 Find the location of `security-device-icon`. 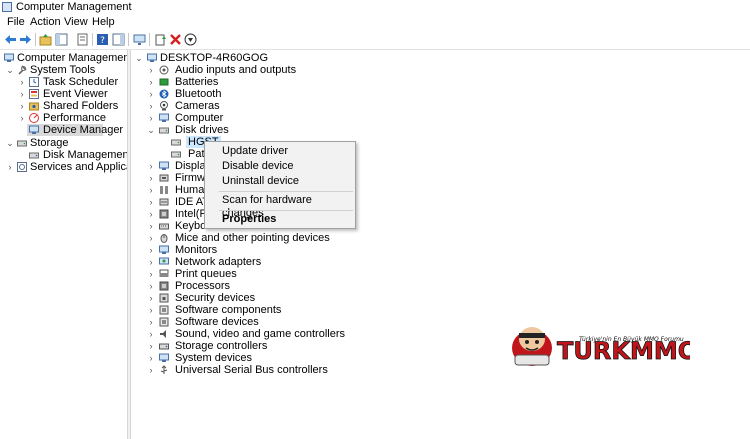

security-device-icon is located at coordinates (164, 298).